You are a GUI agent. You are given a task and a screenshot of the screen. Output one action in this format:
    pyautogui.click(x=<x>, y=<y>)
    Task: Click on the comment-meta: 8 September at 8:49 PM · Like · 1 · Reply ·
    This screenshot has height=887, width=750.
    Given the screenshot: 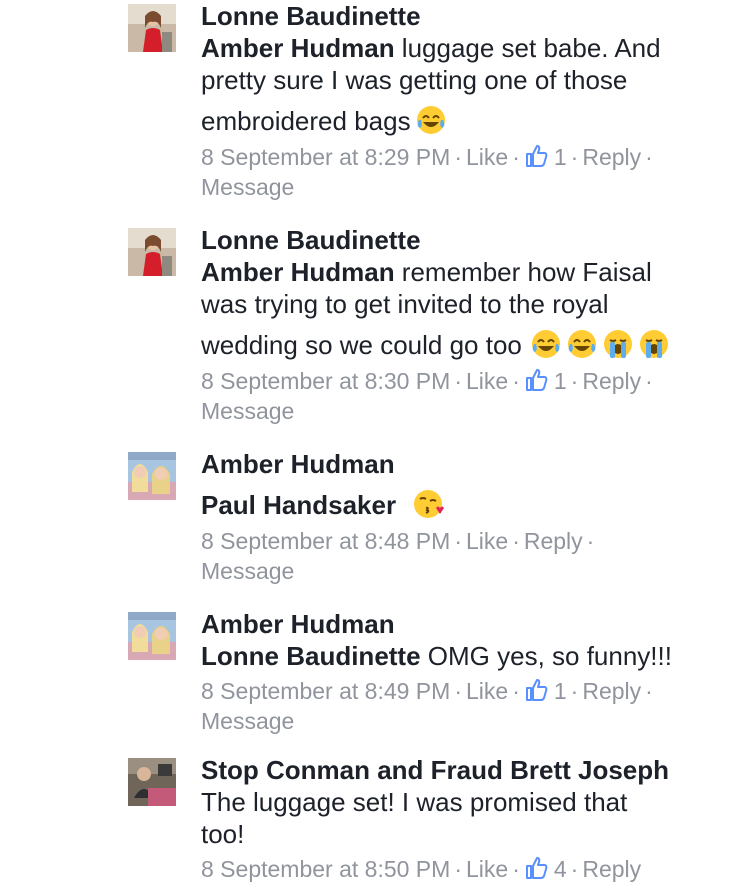 What is the action you would take?
    pyautogui.click(x=427, y=691)
    